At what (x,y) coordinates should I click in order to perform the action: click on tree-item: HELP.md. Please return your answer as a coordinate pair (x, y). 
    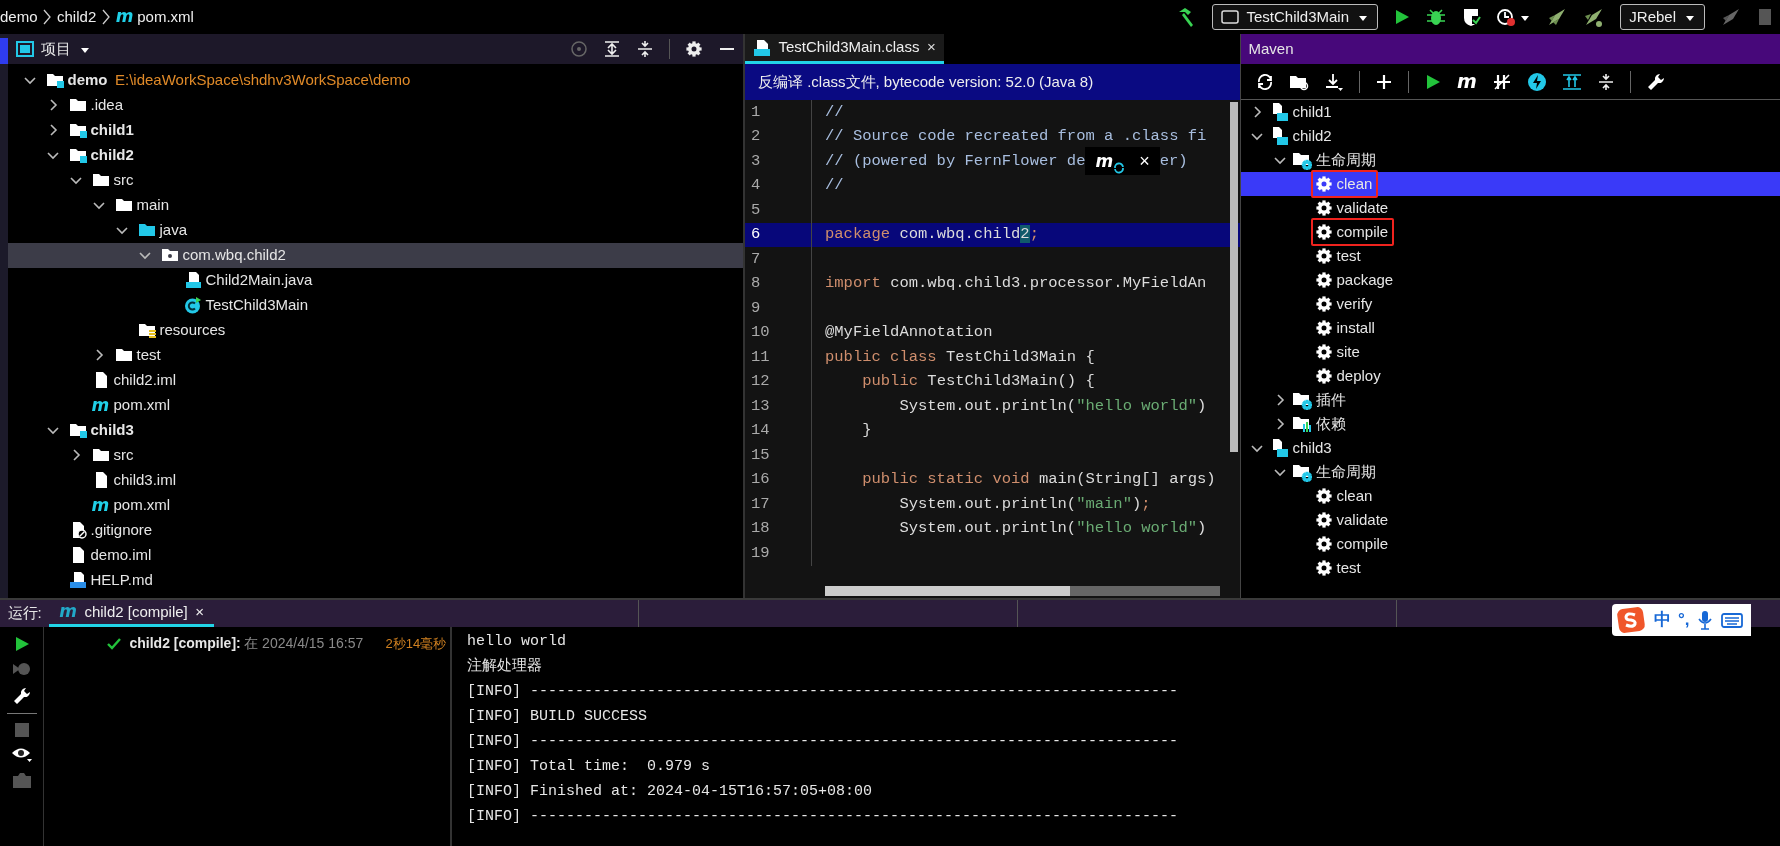
    Looking at the image, I should click on (375, 580).